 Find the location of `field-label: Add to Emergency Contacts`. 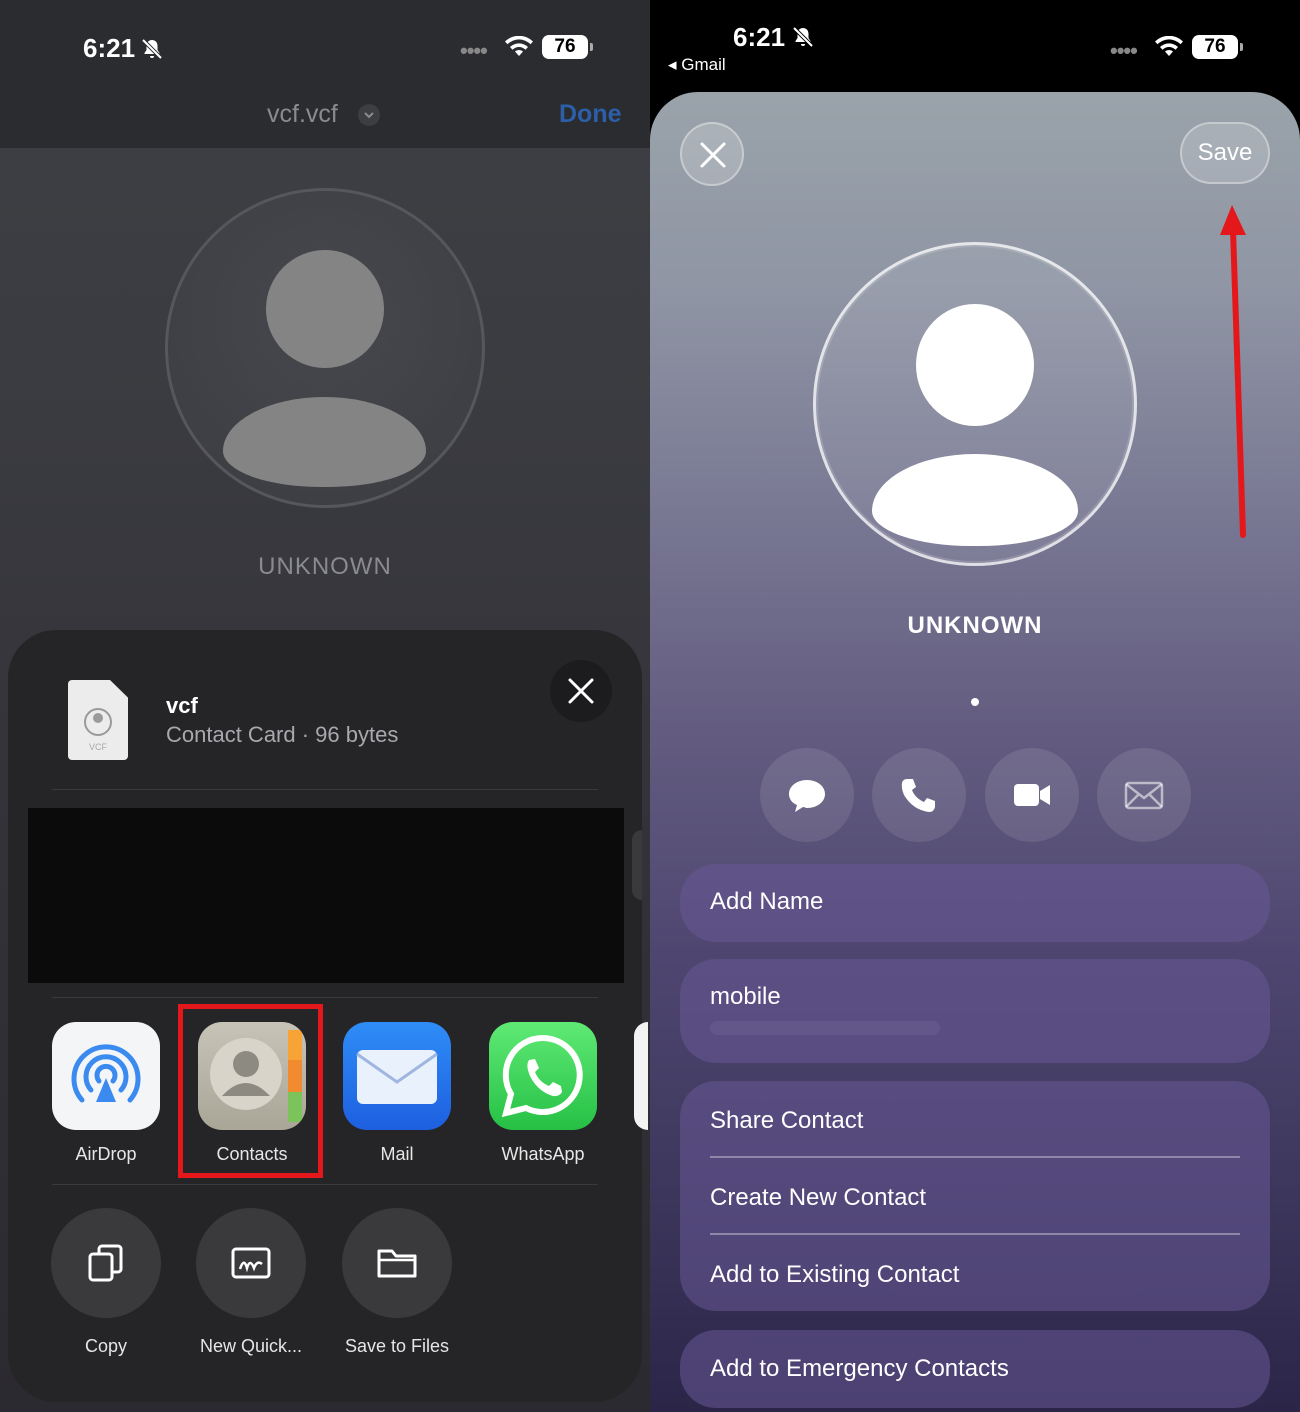

field-label: Add to Emergency Contacts is located at coordinates (859, 1368).